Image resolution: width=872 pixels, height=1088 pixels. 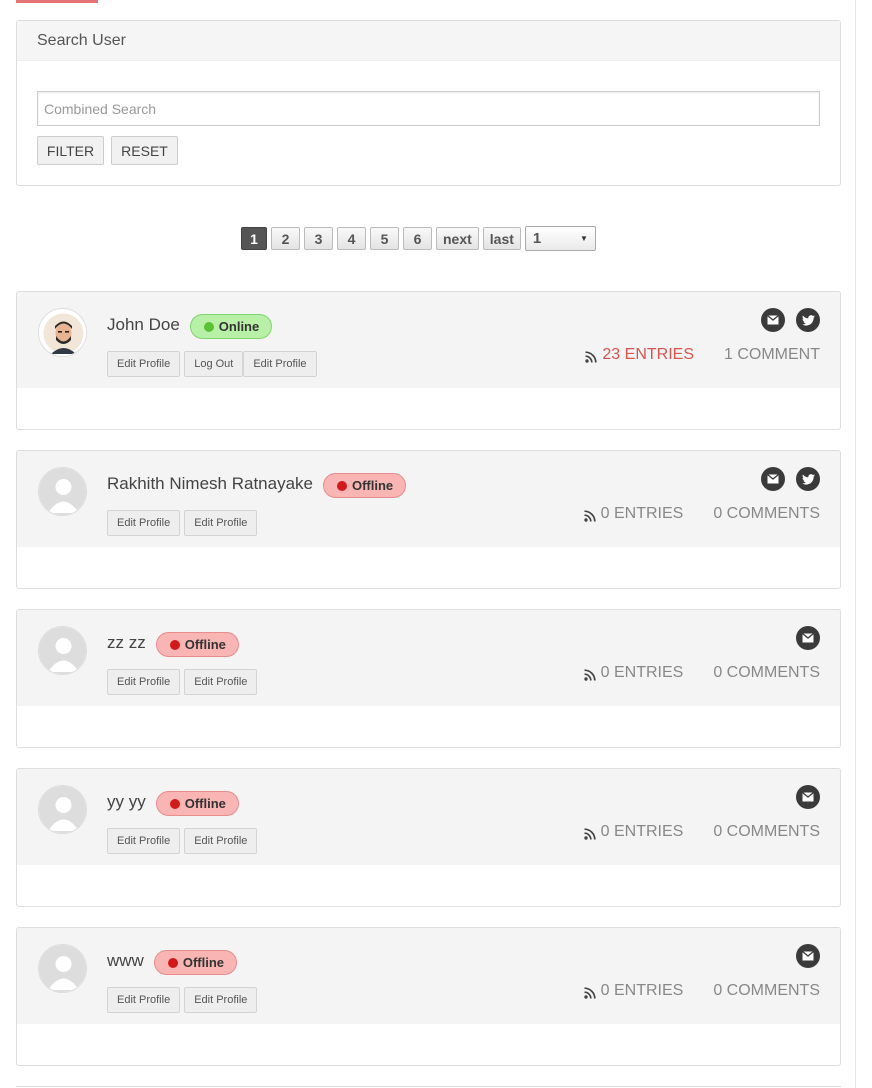 What do you see at coordinates (501, 238) in the screenshot?
I see `last-page-link: last` at bounding box center [501, 238].